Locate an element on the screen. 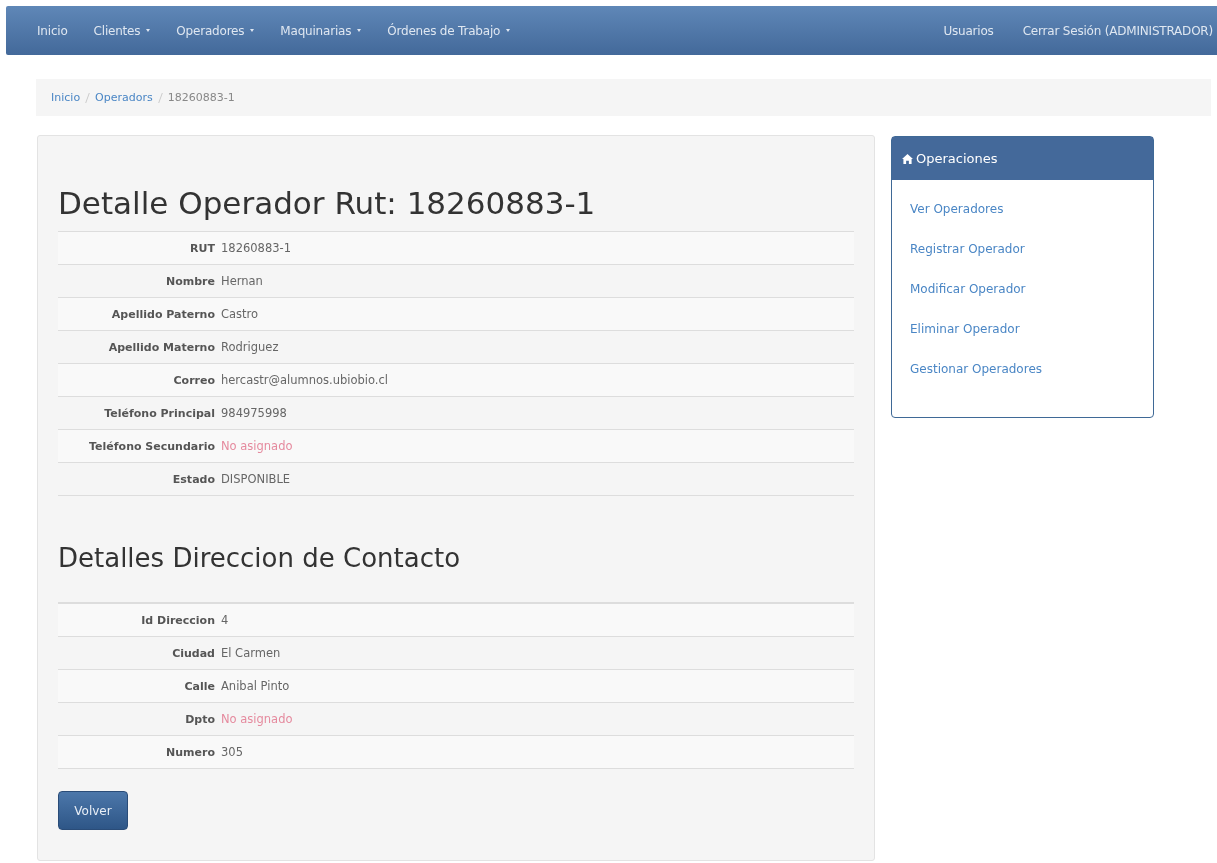  field-value: DISPONIBLE is located at coordinates (256, 479).